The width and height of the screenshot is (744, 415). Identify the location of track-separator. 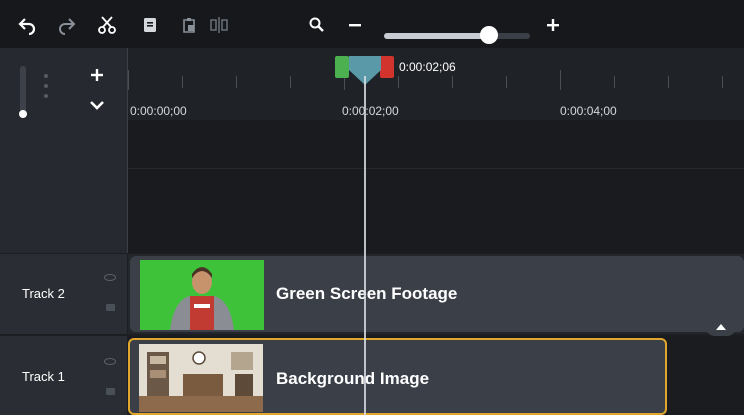
(436, 168).